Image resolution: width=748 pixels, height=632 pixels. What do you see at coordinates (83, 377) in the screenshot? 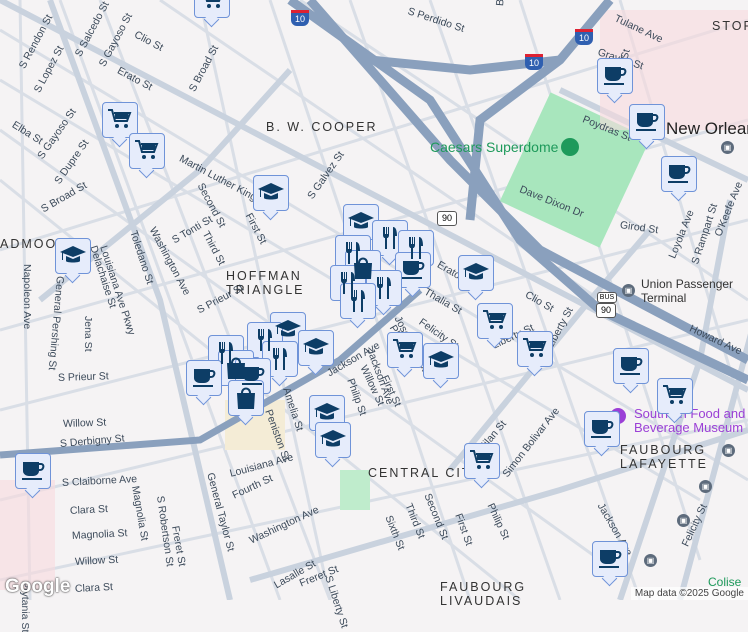
I see `street-label: S Prieur St` at bounding box center [83, 377].